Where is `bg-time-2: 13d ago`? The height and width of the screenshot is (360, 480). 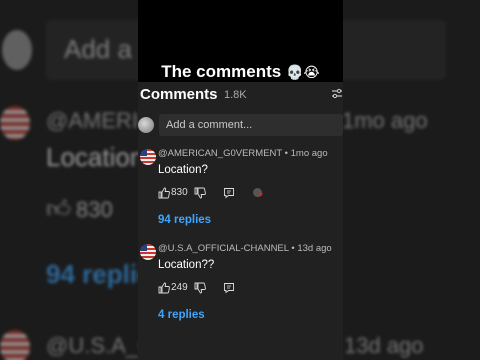
bg-time-2: 13d ago is located at coordinates (384, 345).